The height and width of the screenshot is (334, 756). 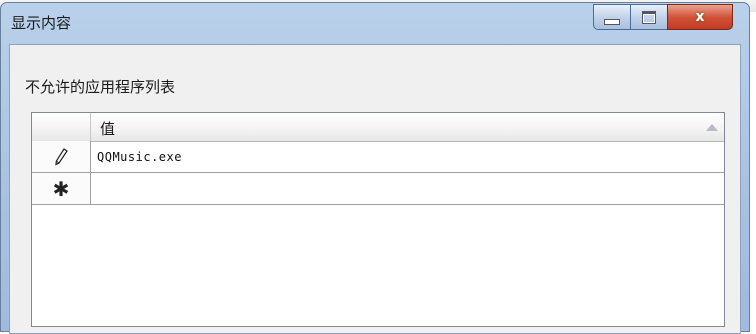 I want to click on table-row: QQMusic.exe, so click(x=378, y=157).